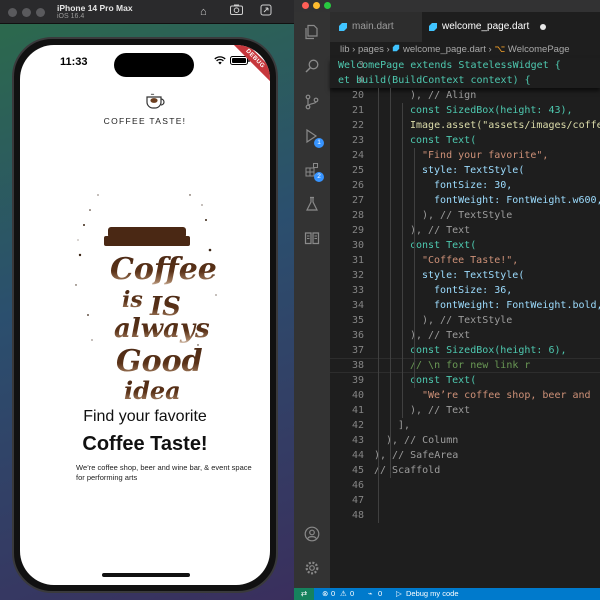 Image resolution: width=600 pixels, height=600 pixels. I want to click on home-indicator, so click(146, 575).